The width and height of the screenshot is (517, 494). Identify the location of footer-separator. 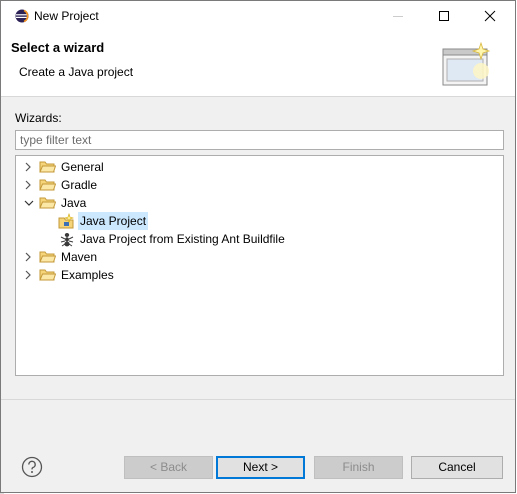
(258, 399).